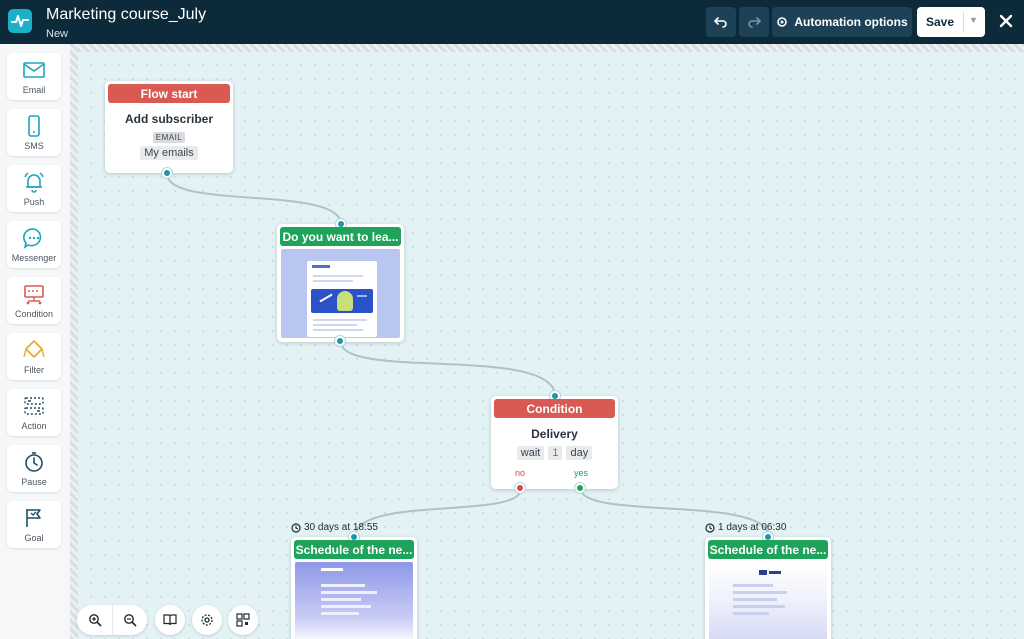 The height and width of the screenshot is (639, 1024). Describe the element at coordinates (34, 202) in the screenshot. I see `palette-push-label: Push` at that location.